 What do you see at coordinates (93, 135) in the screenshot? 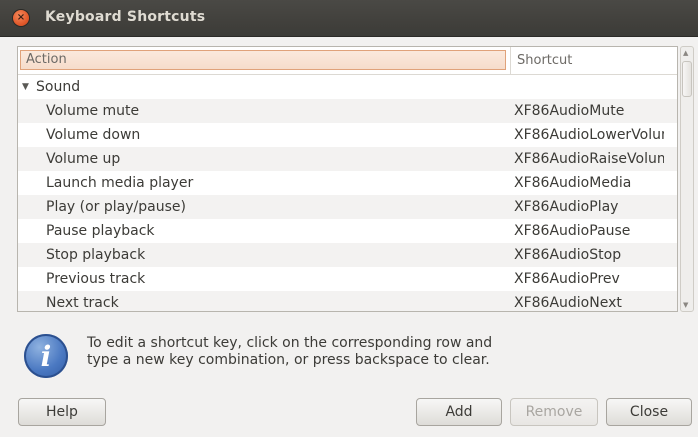
I see `row-action: Volume down` at bounding box center [93, 135].